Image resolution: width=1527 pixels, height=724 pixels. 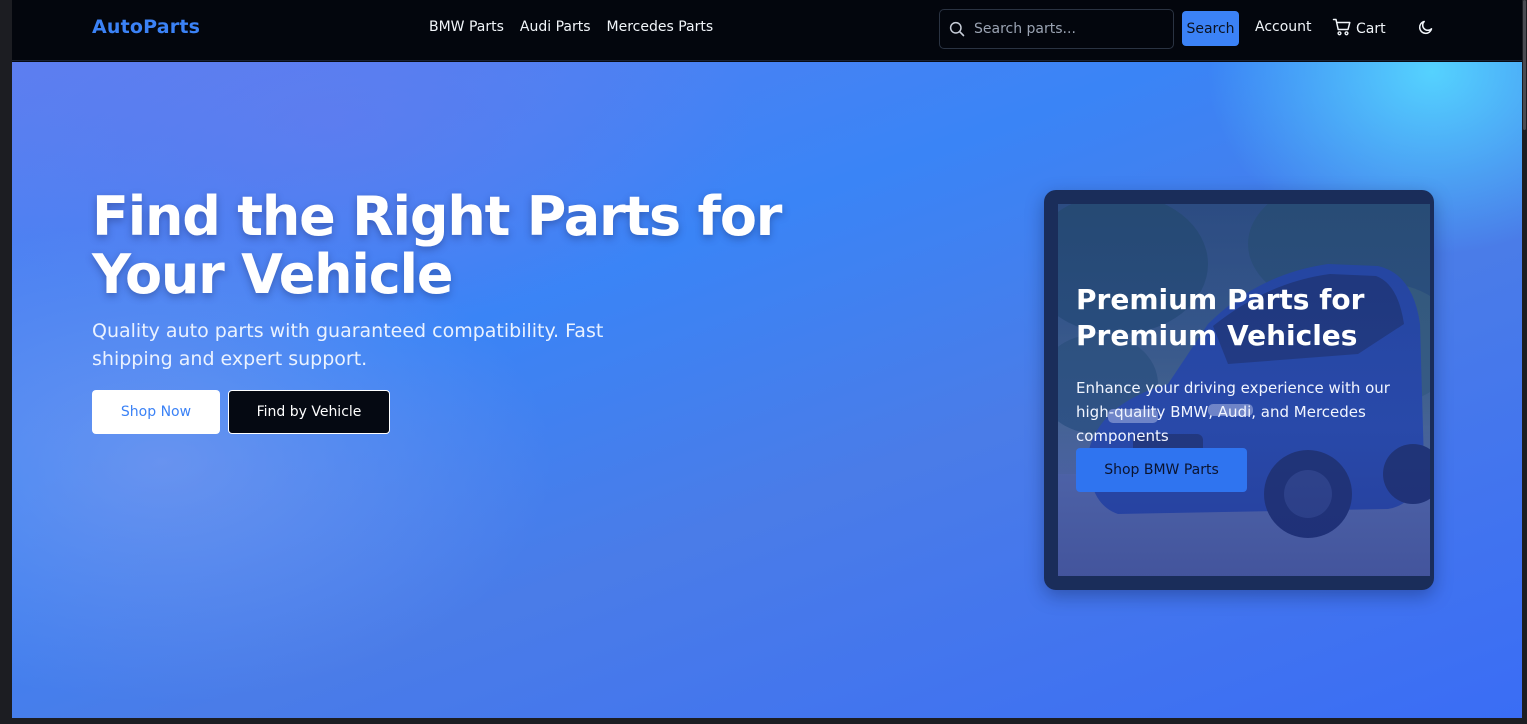 What do you see at coordinates (1371, 29) in the screenshot?
I see `cart-label: Cart` at bounding box center [1371, 29].